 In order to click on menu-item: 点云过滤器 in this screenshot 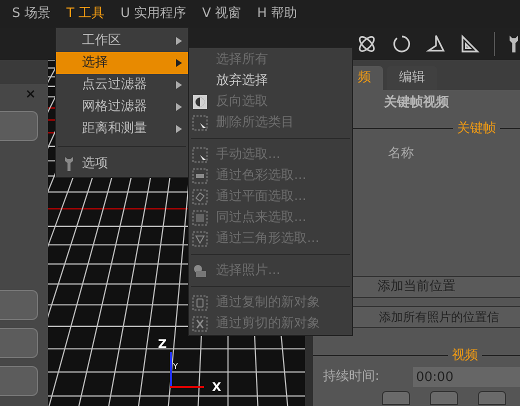, I will do `click(122, 85)`.